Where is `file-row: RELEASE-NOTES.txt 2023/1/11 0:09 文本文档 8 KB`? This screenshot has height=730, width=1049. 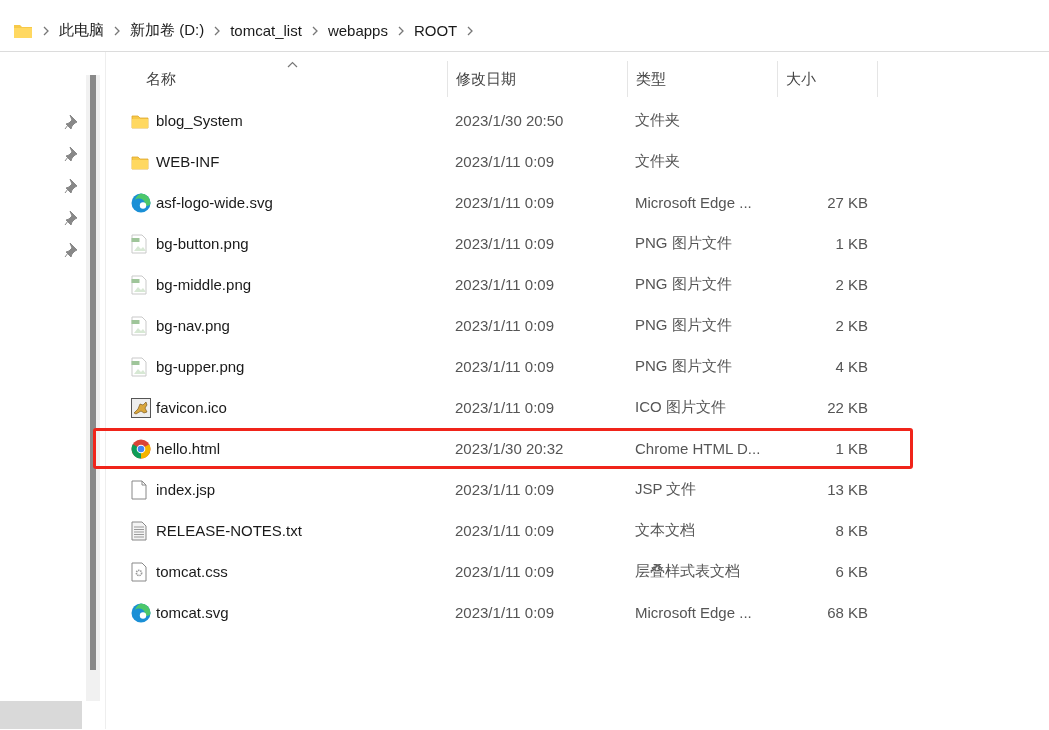
file-row: RELEASE-NOTES.txt 2023/1/11 0:09 文本文档 8 KB is located at coordinates (503, 530).